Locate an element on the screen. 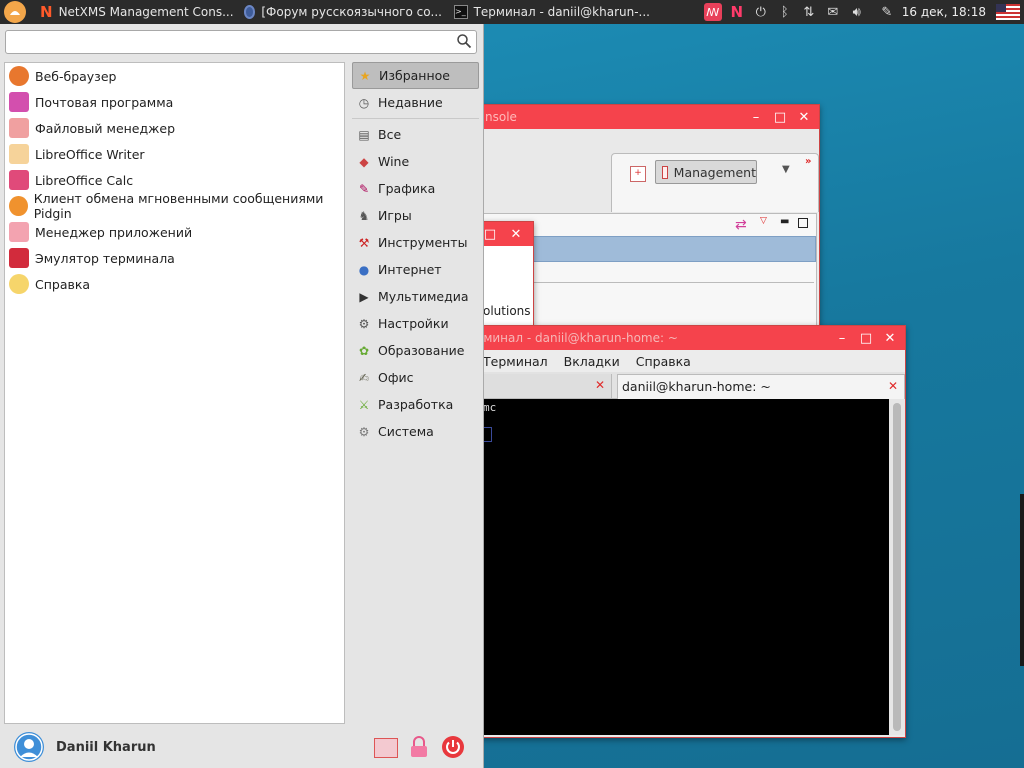 This screenshot has width=1024, height=768. category-multimedia: ▶ Мультимедиа is located at coordinates (415, 296).